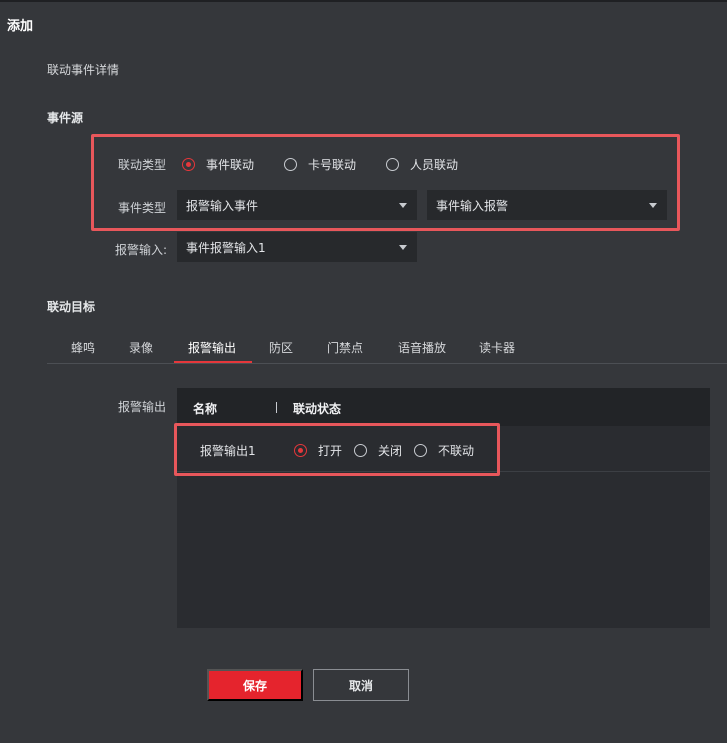 Image resolution: width=727 pixels, height=743 pixels. What do you see at coordinates (83, 347) in the screenshot?
I see `tab-buzzer: 蜂鸣` at bounding box center [83, 347].